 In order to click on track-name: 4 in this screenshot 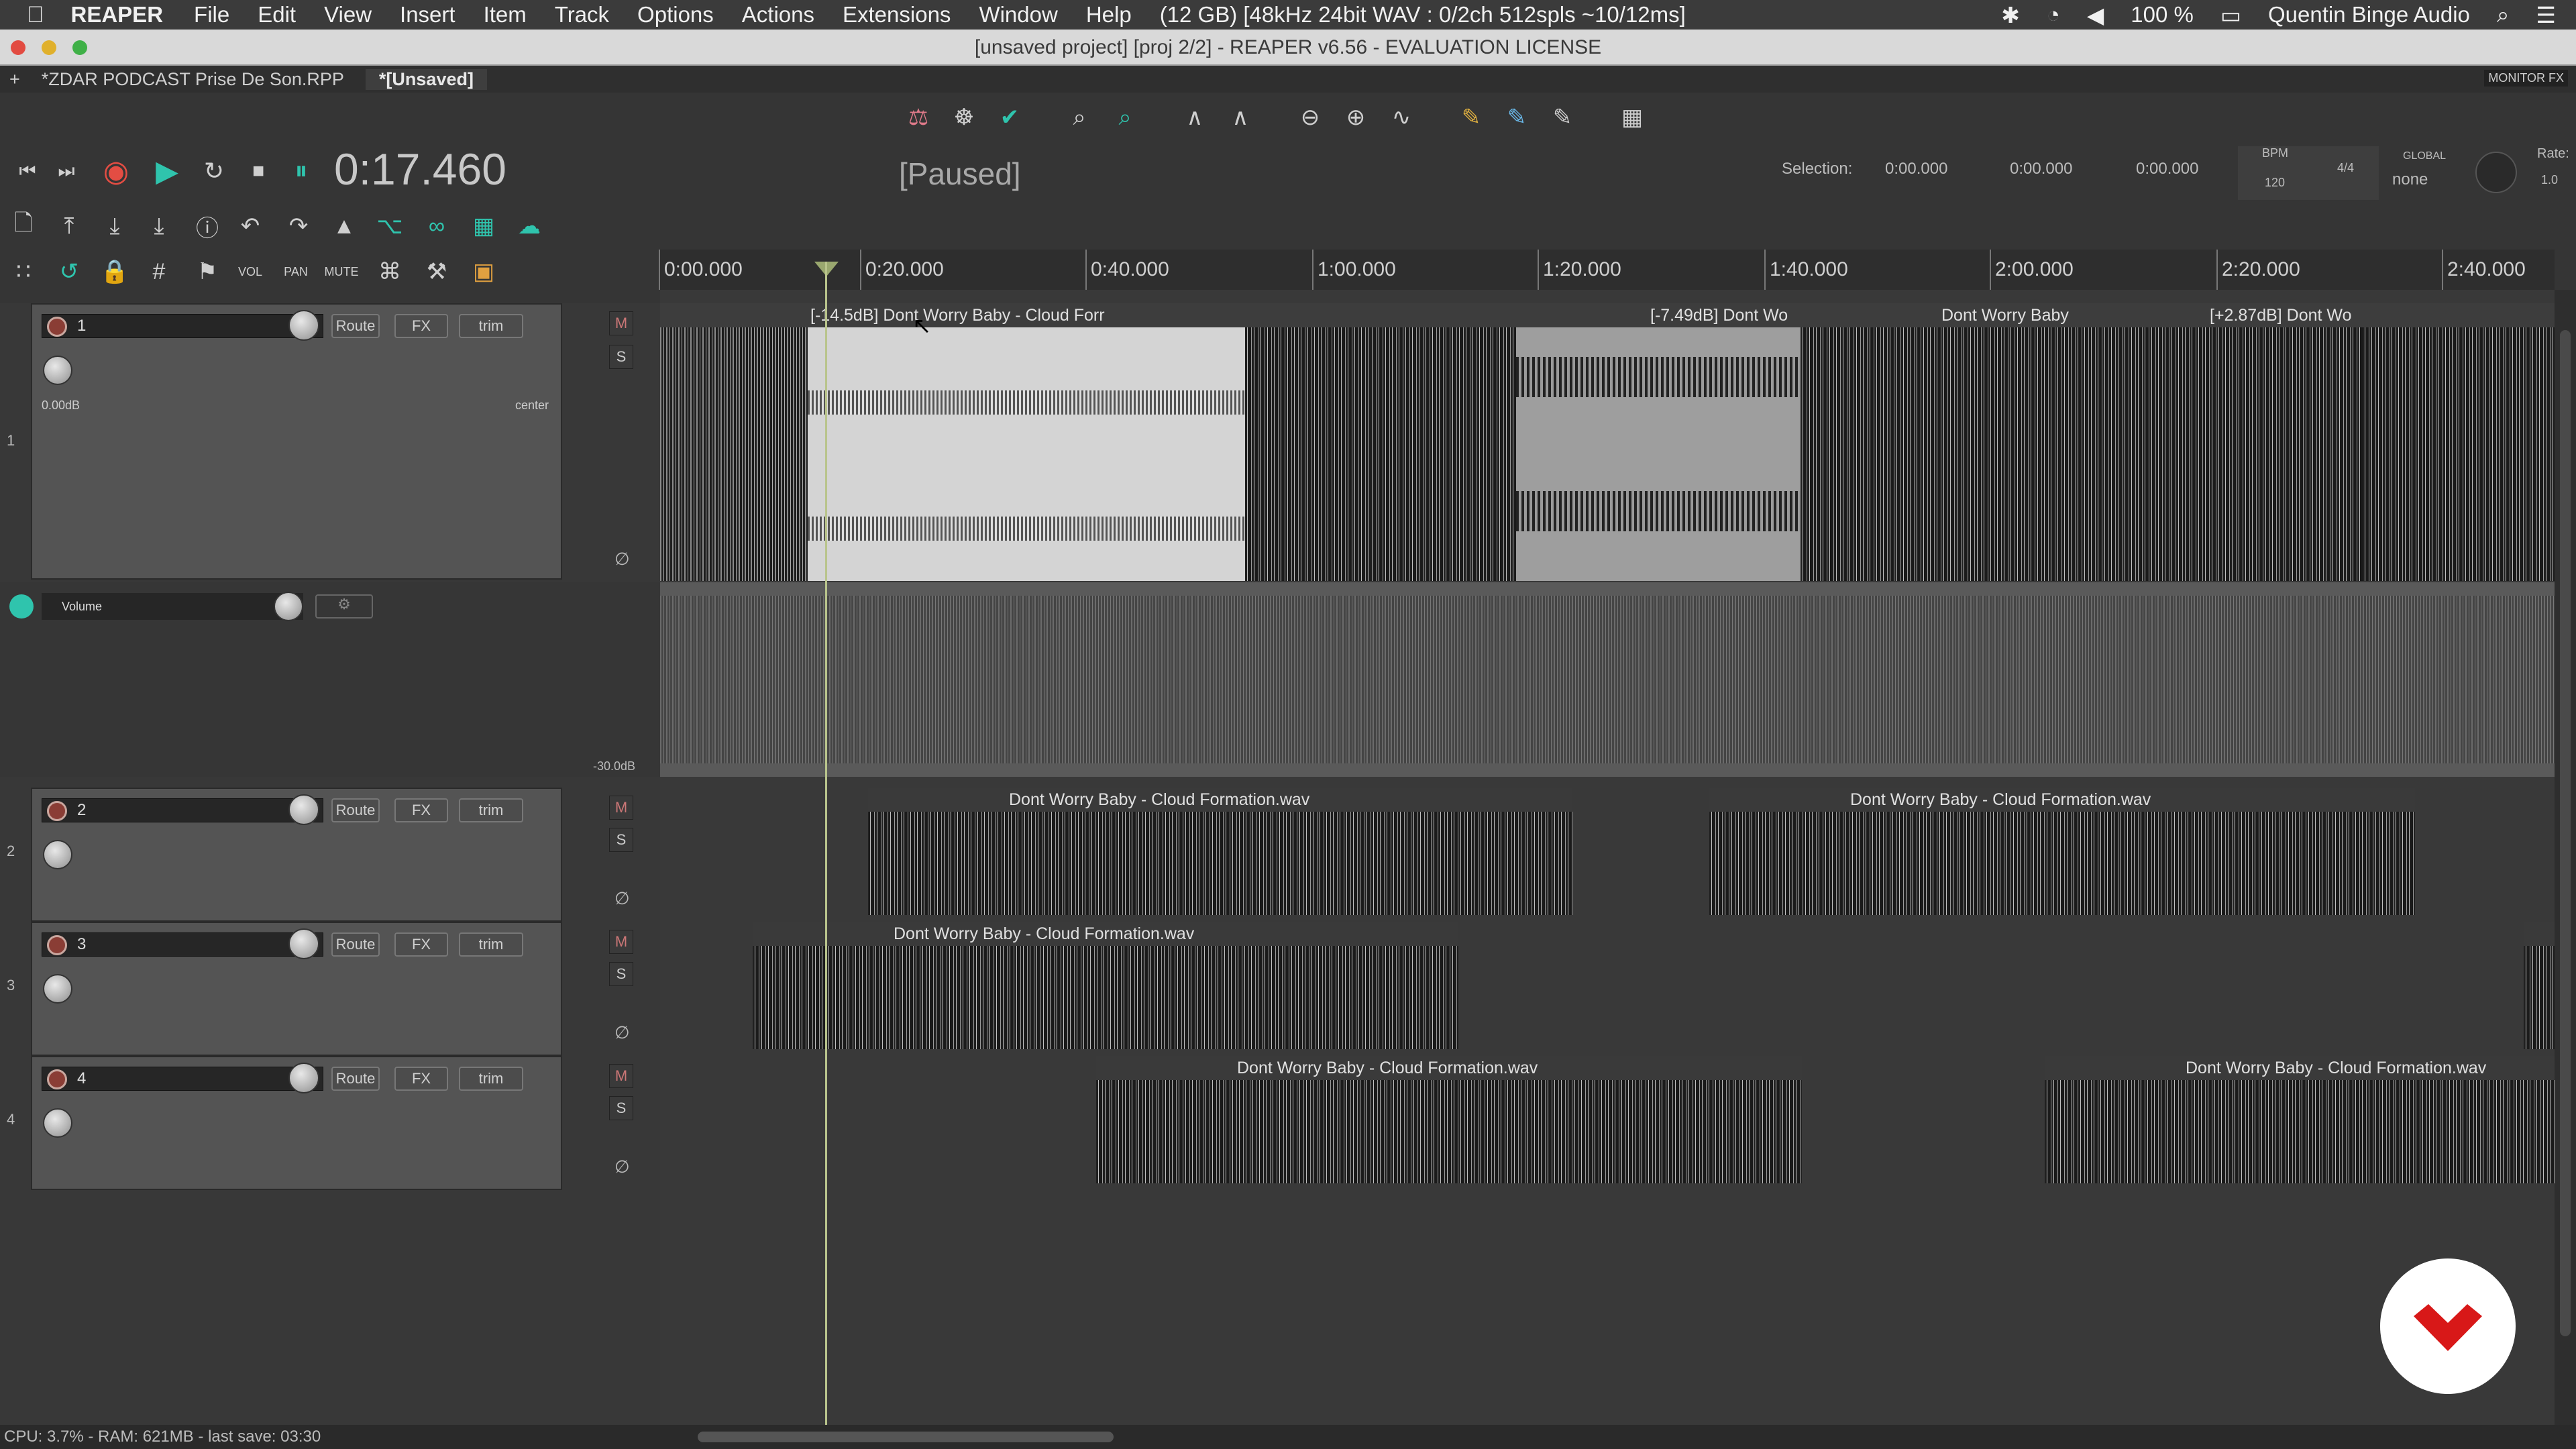, I will do `click(182, 1079)`.